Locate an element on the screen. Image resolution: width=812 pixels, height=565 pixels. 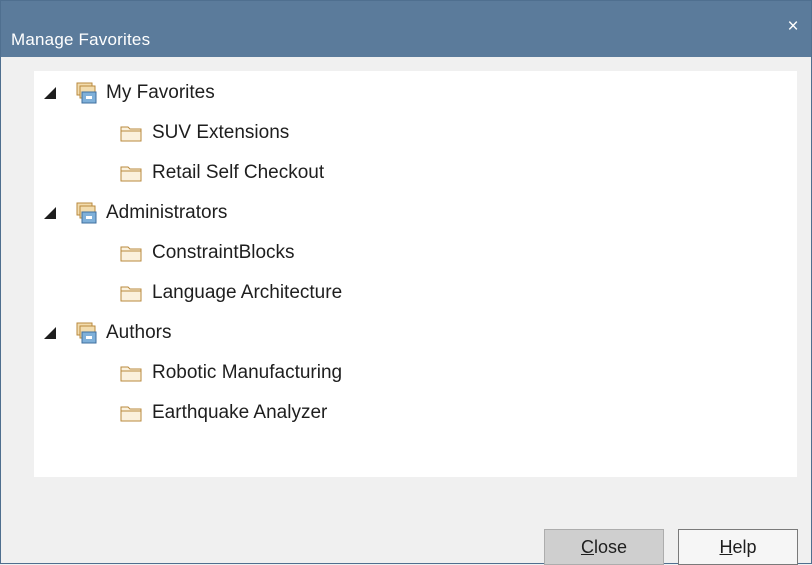
item-label: SUV Extensions is located at coordinates (221, 132).